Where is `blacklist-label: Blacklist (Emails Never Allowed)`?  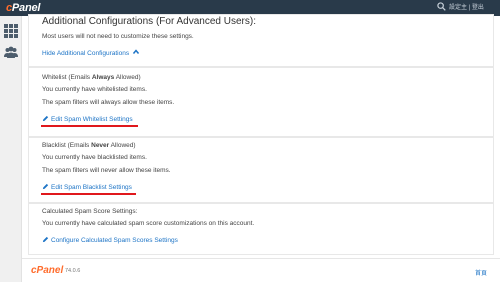 blacklist-label: Blacklist (Emails Never Allowed) is located at coordinates (89, 145).